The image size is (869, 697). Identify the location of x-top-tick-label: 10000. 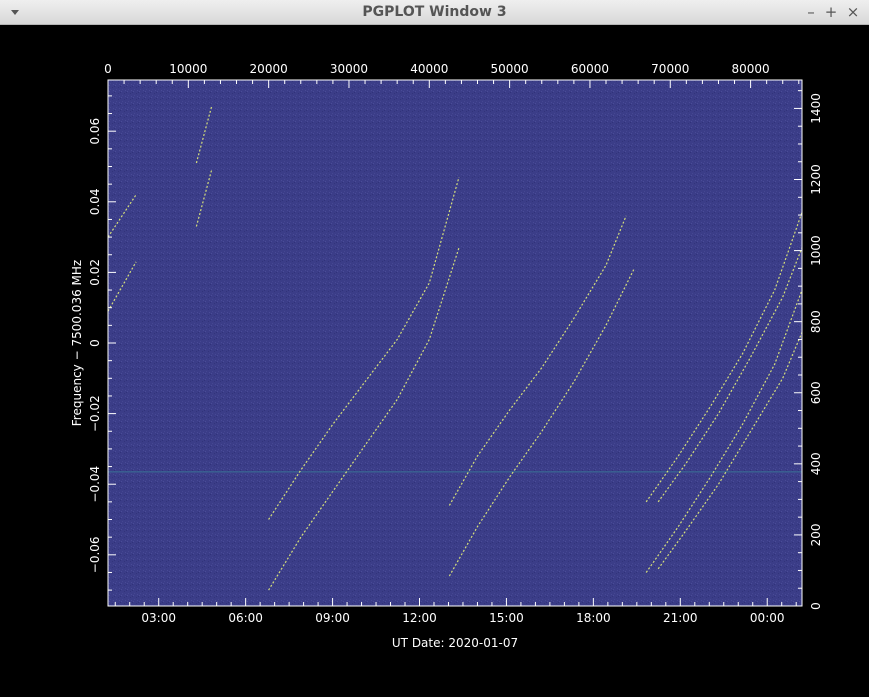
(188, 69).